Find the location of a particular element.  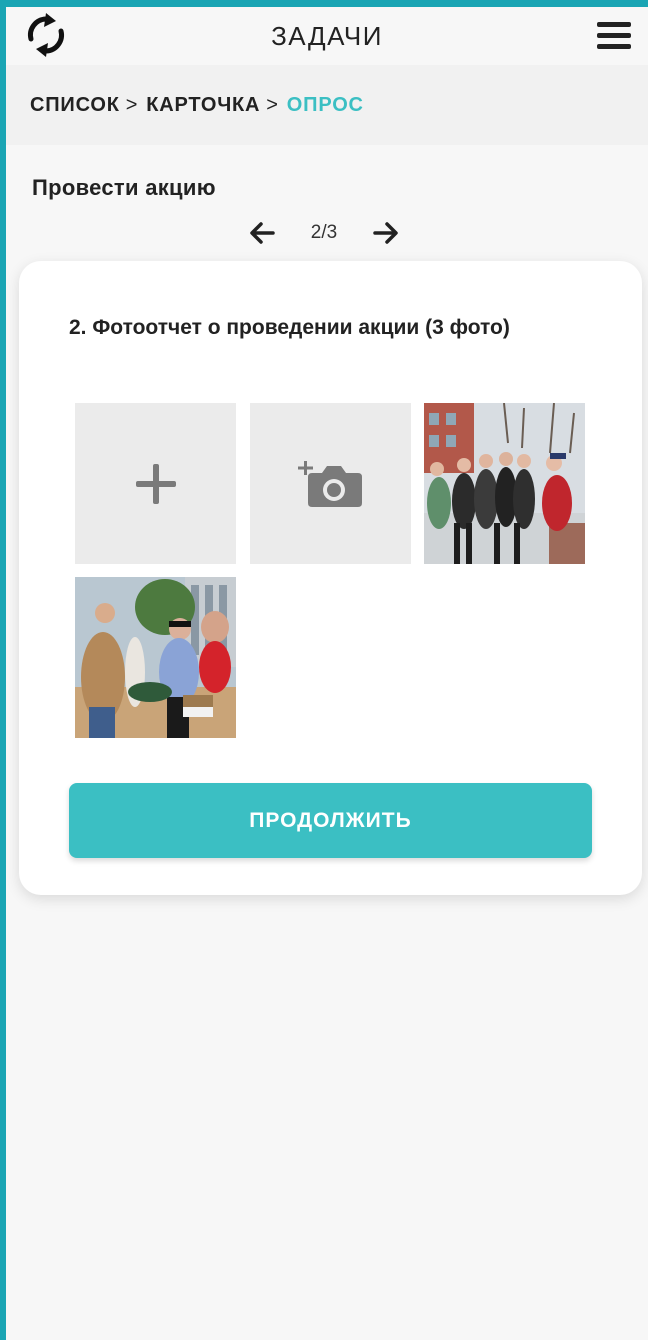

continue-button: ПРОДОЛЖИТЬ is located at coordinates (330, 820).